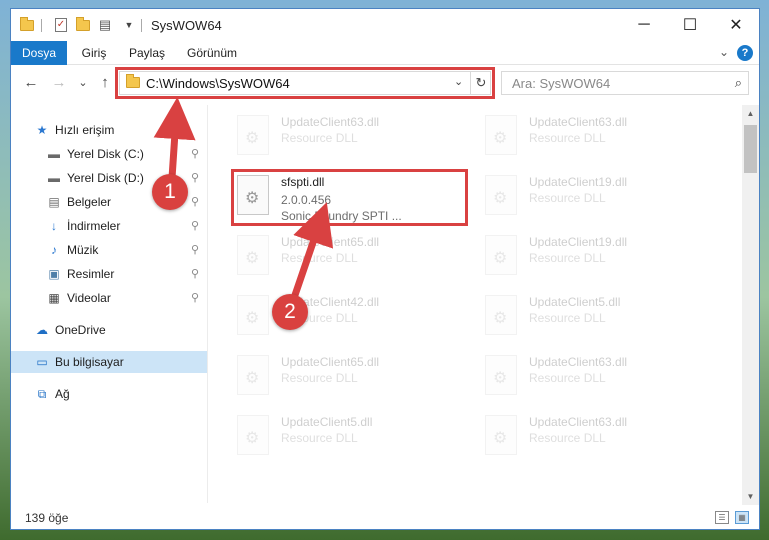  I want to click on arrow-to-address-bar, so click(174, 139).